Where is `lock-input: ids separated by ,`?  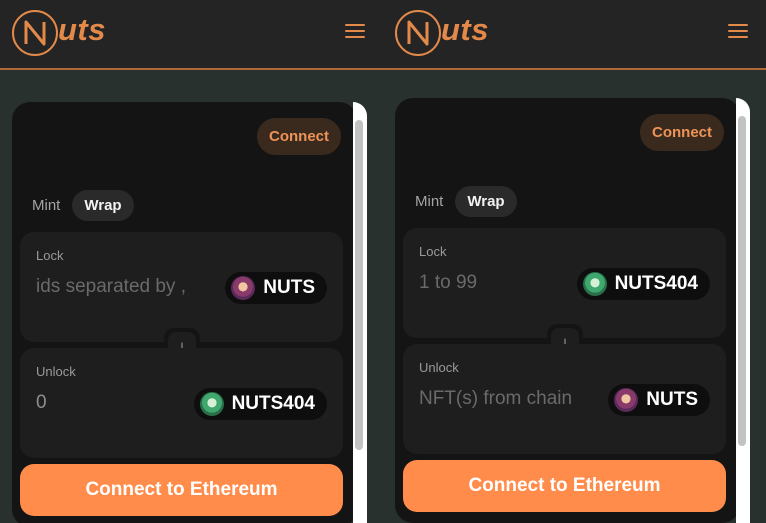 lock-input: ids separated by , is located at coordinates (111, 287).